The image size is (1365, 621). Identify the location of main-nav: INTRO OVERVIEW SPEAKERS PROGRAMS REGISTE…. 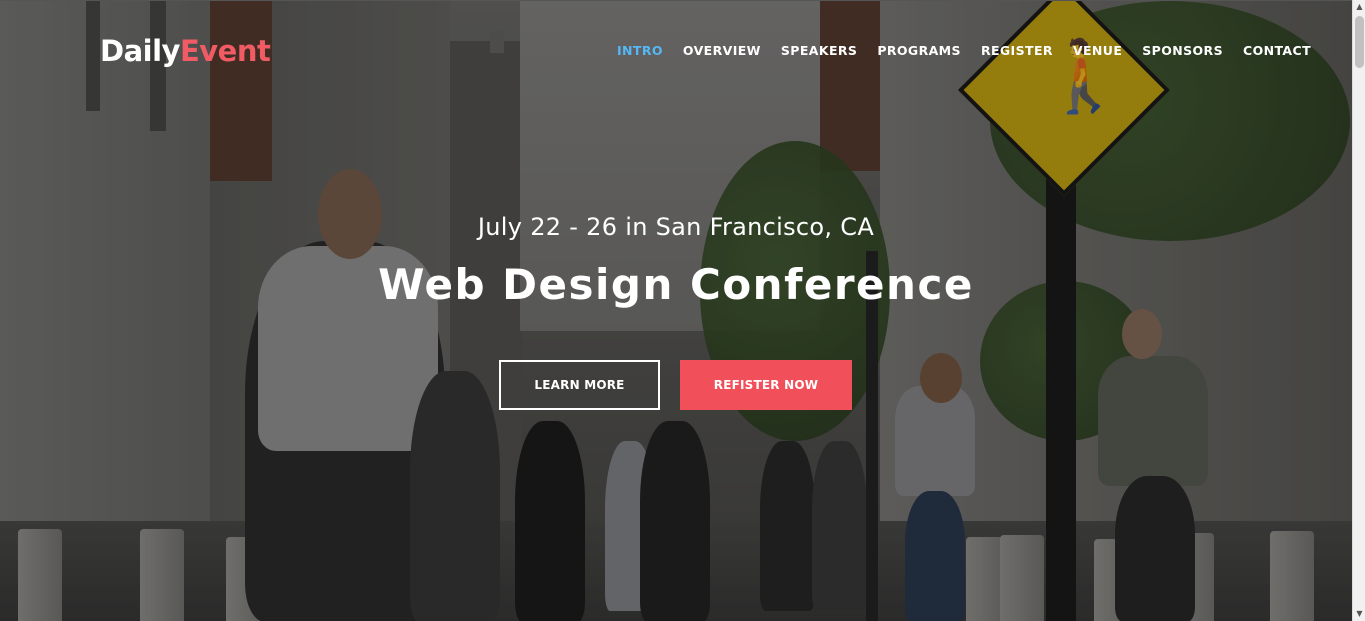
(964, 50).